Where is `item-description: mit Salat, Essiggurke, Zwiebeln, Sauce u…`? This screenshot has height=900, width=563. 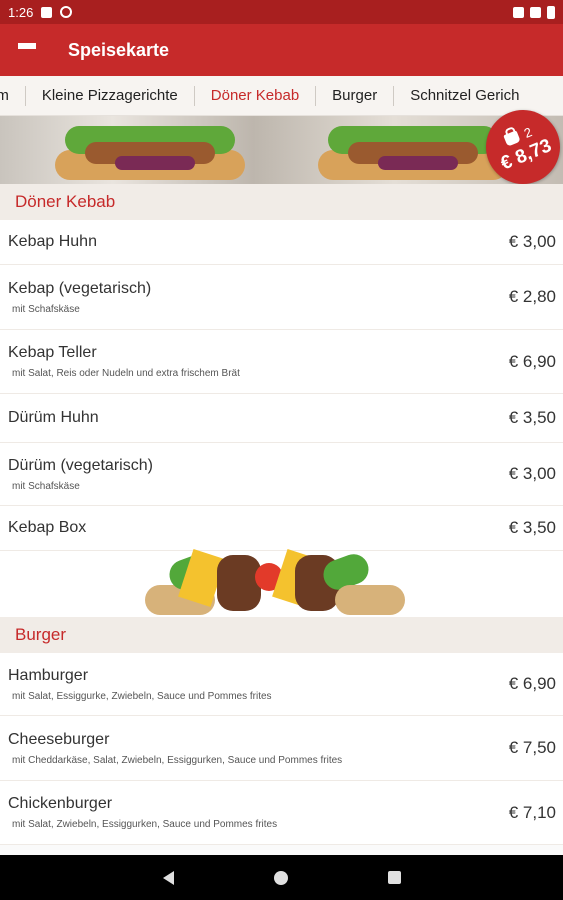 item-description: mit Salat, Essiggurke, Zwiebeln, Sauce u… is located at coordinates (142, 696).